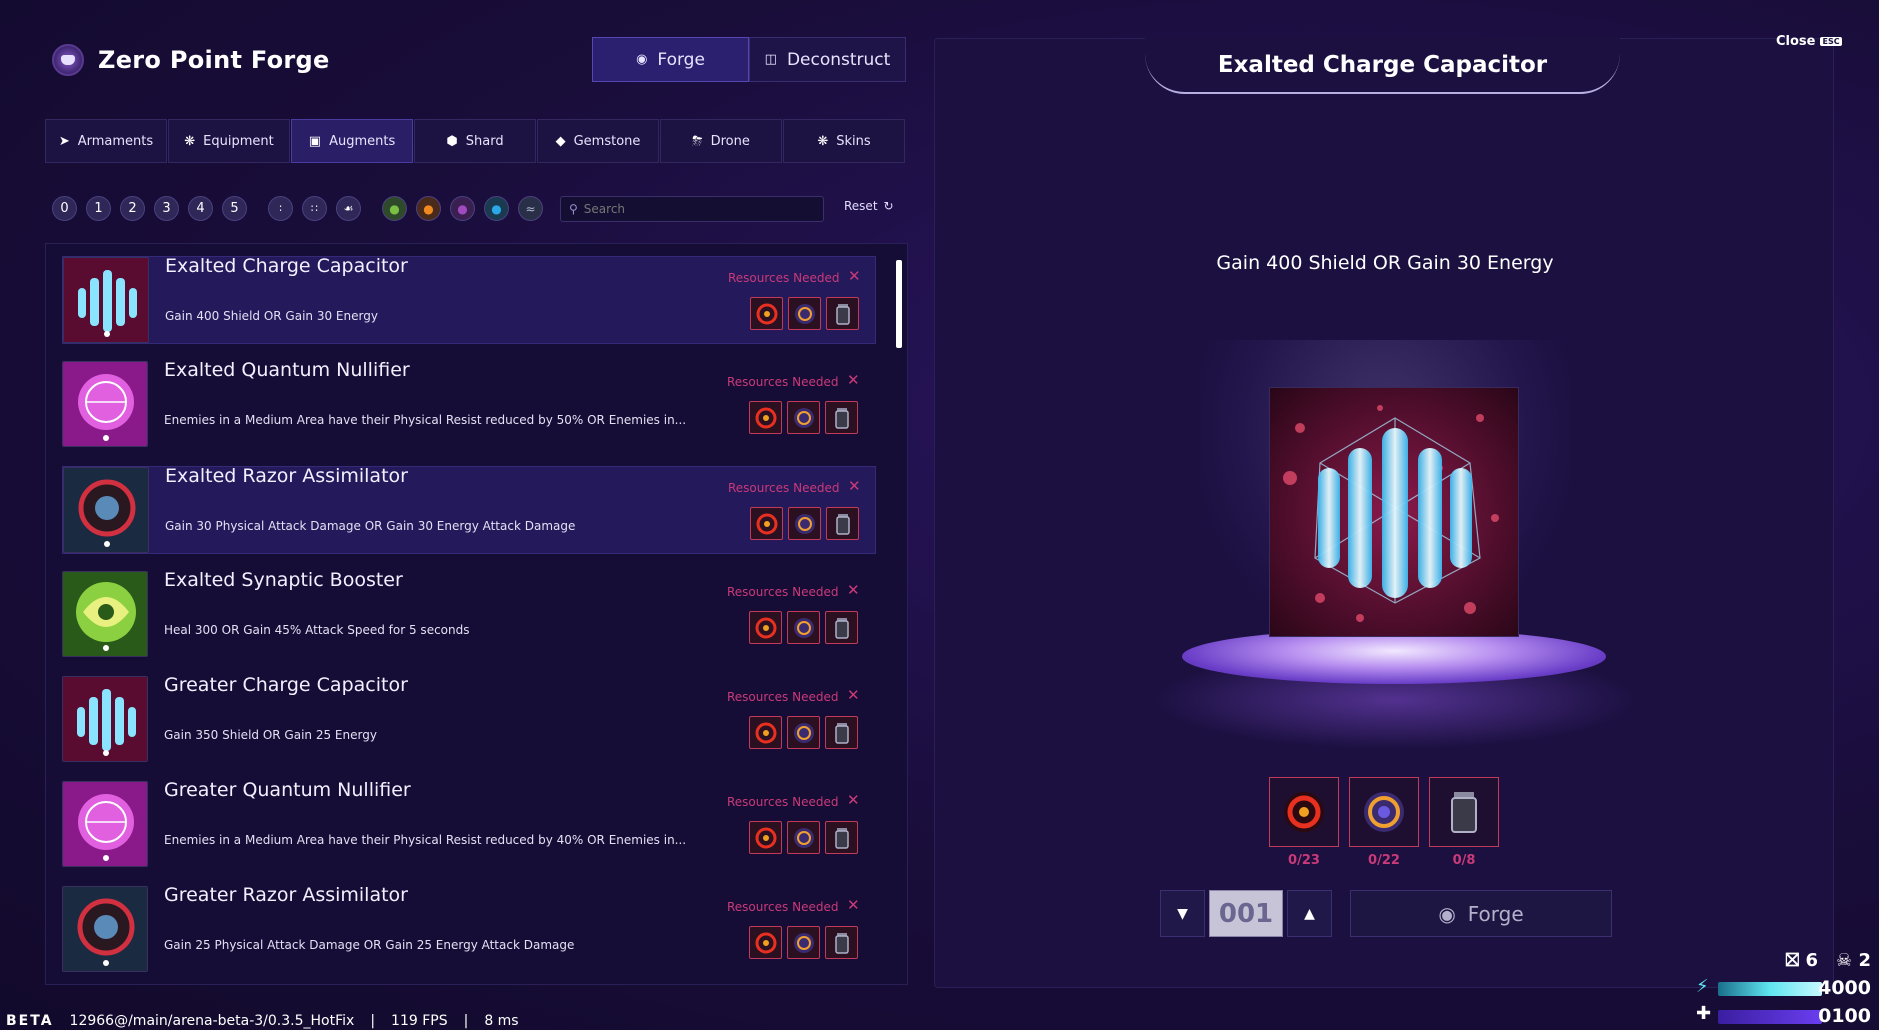 This screenshot has width=1879, height=1030. What do you see at coordinates (827, 59) in the screenshot?
I see `tab-deconstruct: ◫ Deconstruct` at bounding box center [827, 59].